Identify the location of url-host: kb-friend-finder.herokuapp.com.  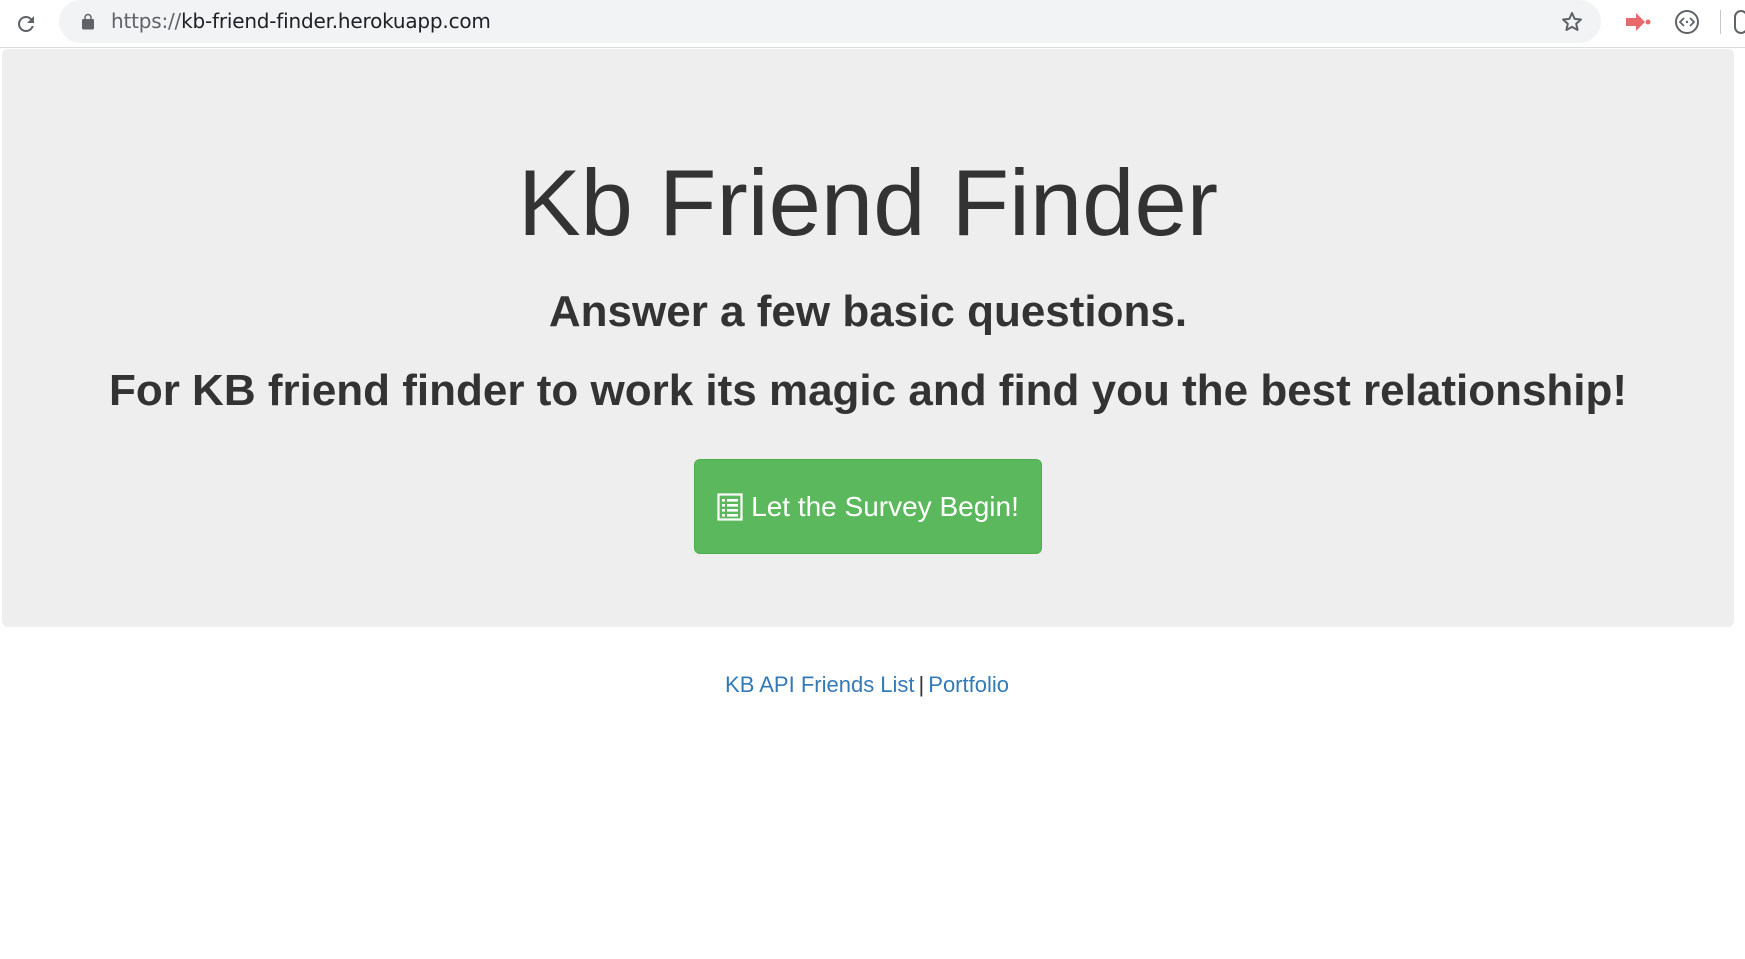
(336, 21).